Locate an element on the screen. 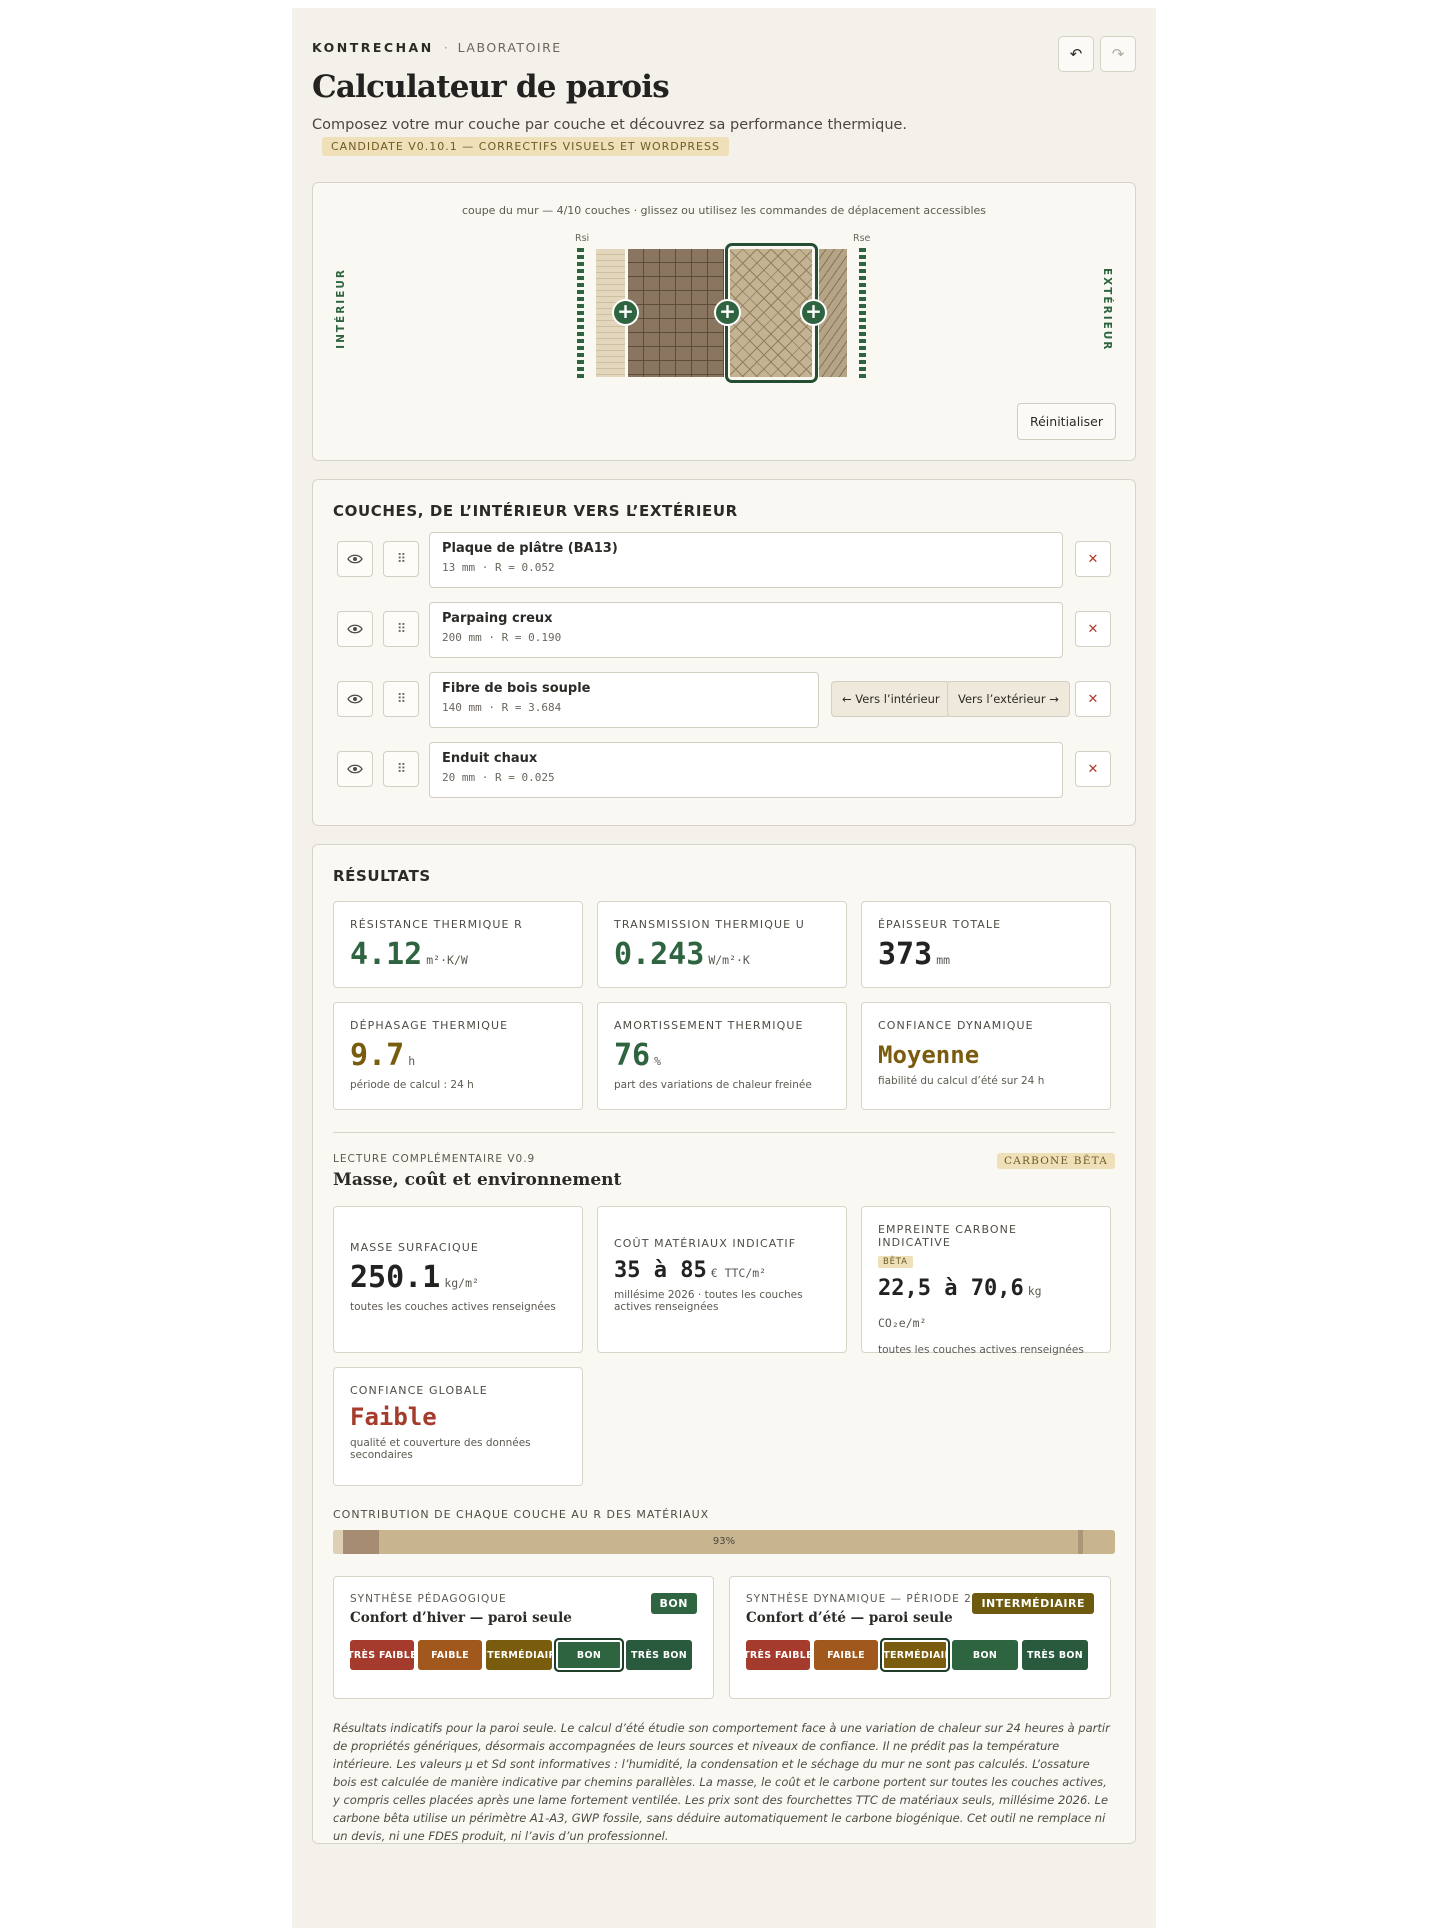 This screenshot has height=1928, width=1440. metric-card-thickness: ÉPAISSEUR TOTALE 373 mm is located at coordinates (986, 944).